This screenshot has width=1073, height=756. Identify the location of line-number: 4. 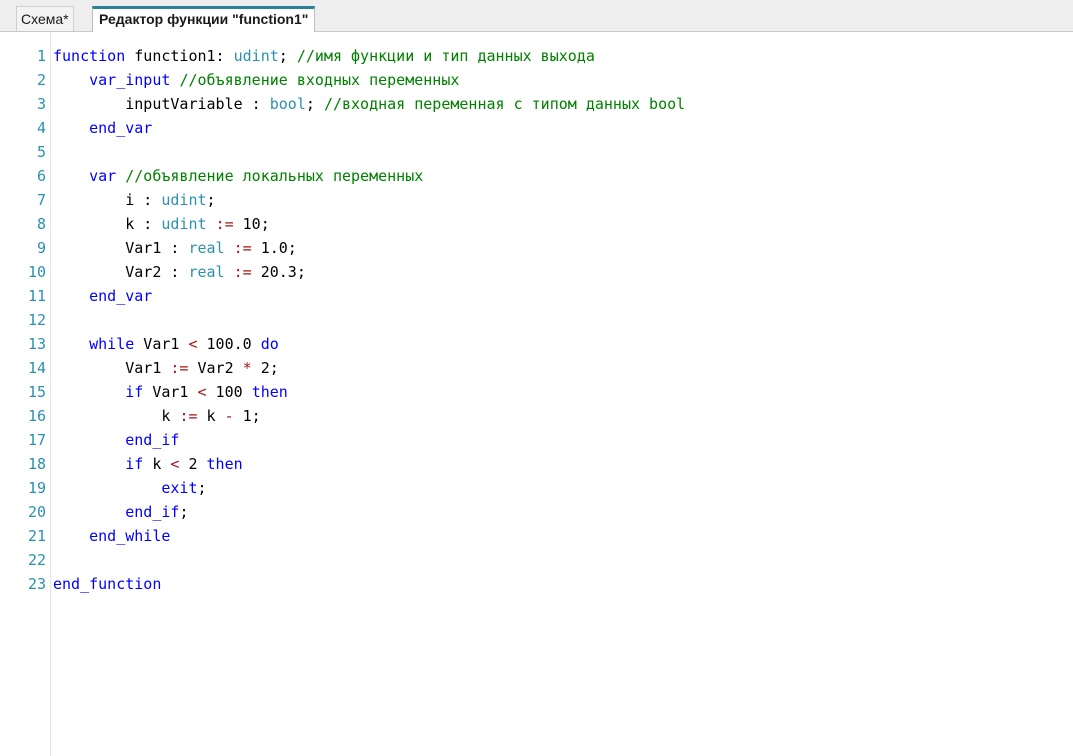
(41, 128).